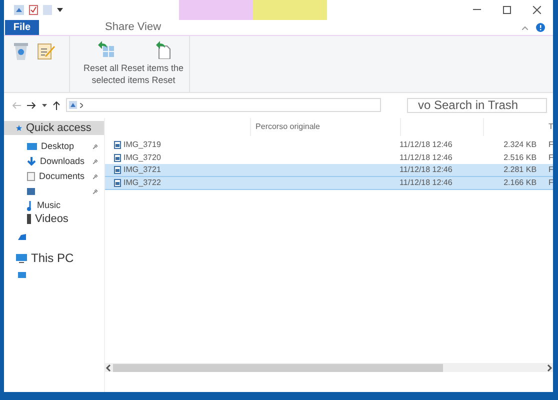  What do you see at coordinates (277, 368) in the screenshot?
I see `scroll-thumb` at bounding box center [277, 368].